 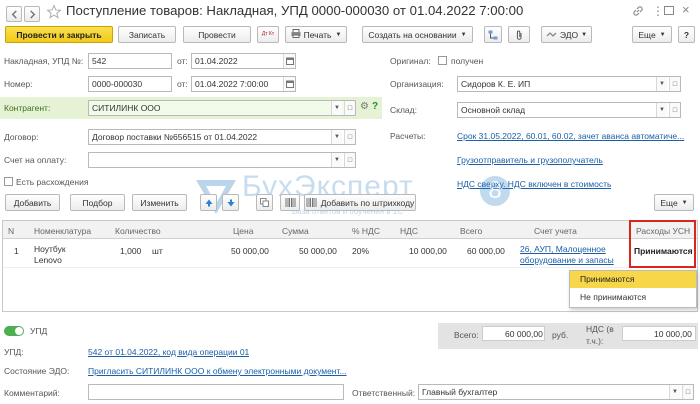 I want to click on number-value: 0000-000030, so click(x=117, y=84).